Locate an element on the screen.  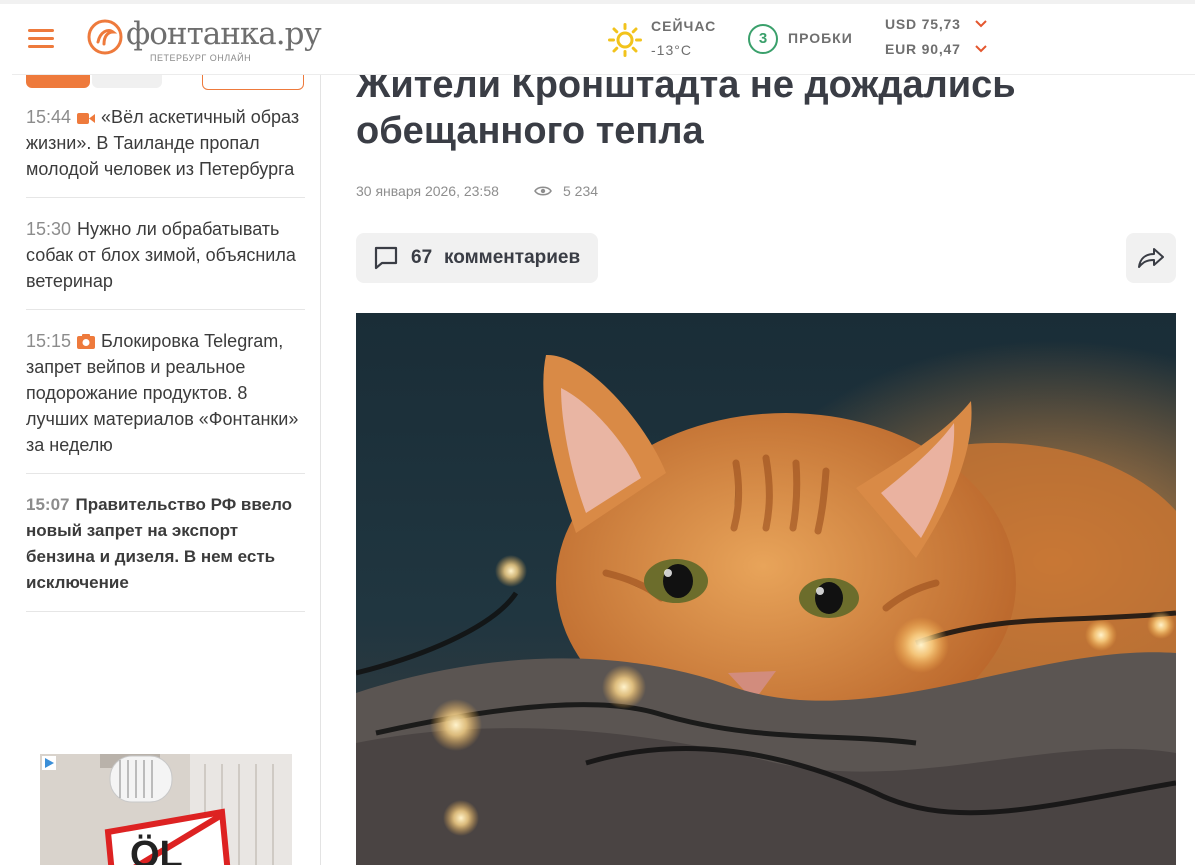
news-time: 15:07 is located at coordinates (48, 504).